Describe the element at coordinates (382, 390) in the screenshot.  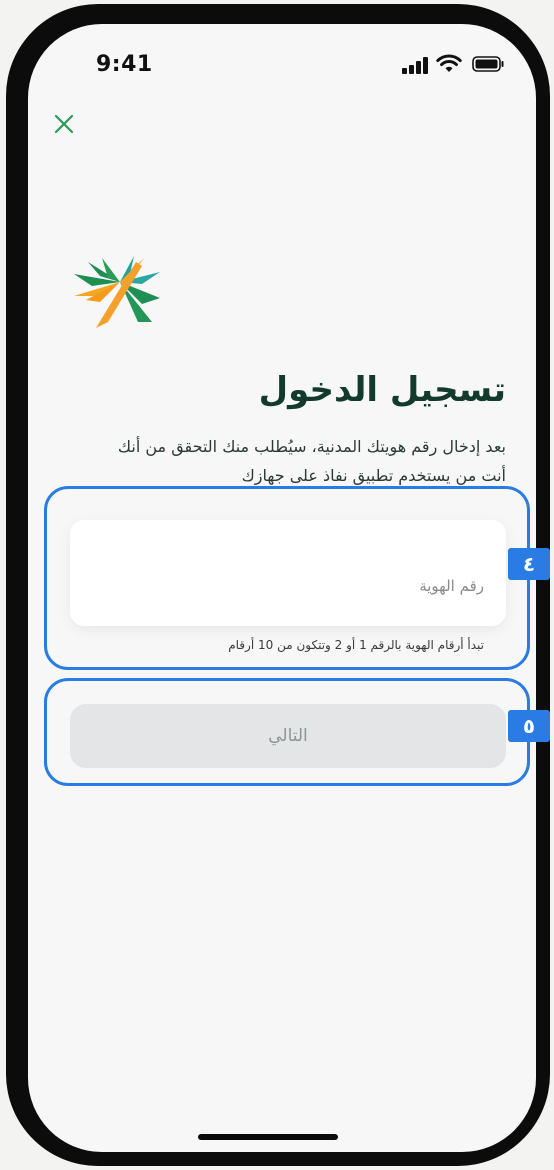
I see `page-title: تسجيل الدخول` at that location.